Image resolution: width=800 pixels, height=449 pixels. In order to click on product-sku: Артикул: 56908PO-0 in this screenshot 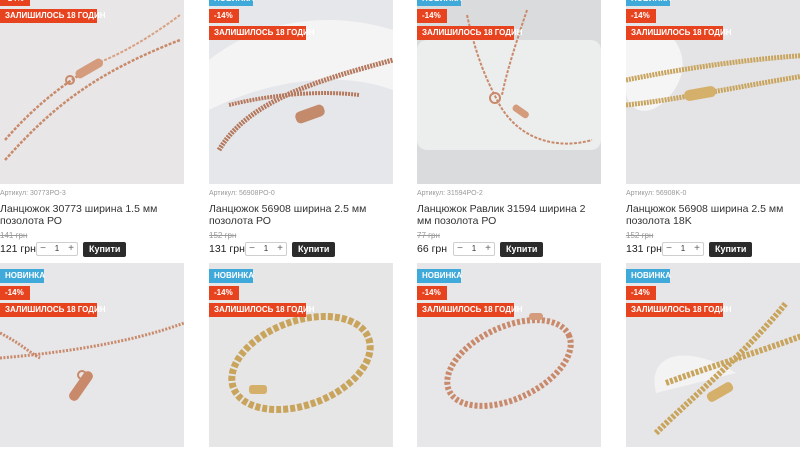, I will do `click(242, 193)`.